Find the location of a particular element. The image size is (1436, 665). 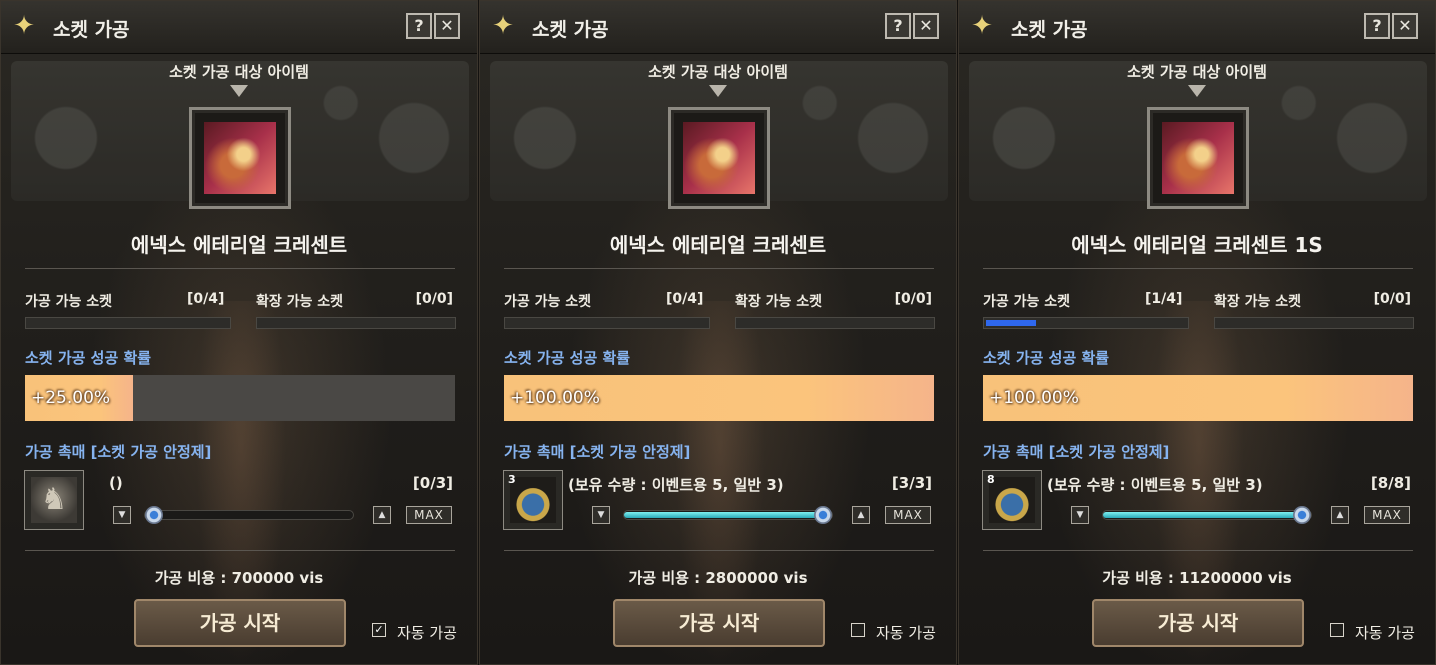

catalyst-slot: 3 is located at coordinates (533, 500).